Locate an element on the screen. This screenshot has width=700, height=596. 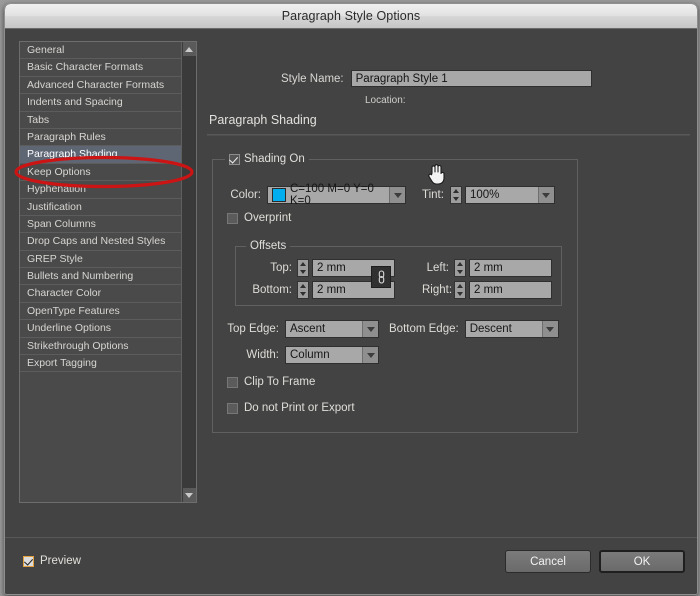
sidebar-item-general: General is located at coordinates (100, 51).